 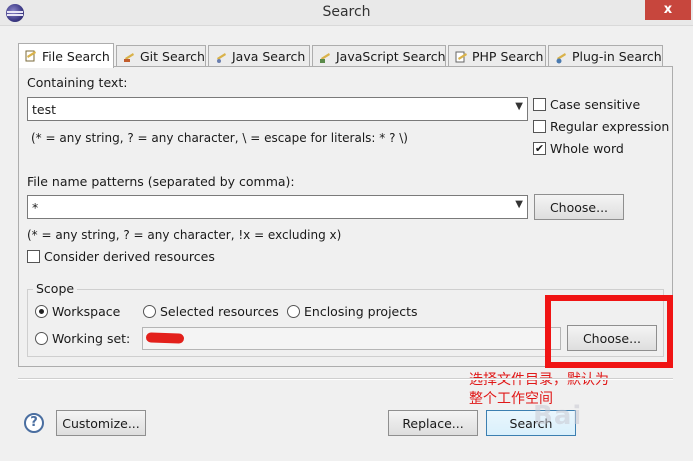 I want to click on javascript-search-icon, so click(x=325, y=57).